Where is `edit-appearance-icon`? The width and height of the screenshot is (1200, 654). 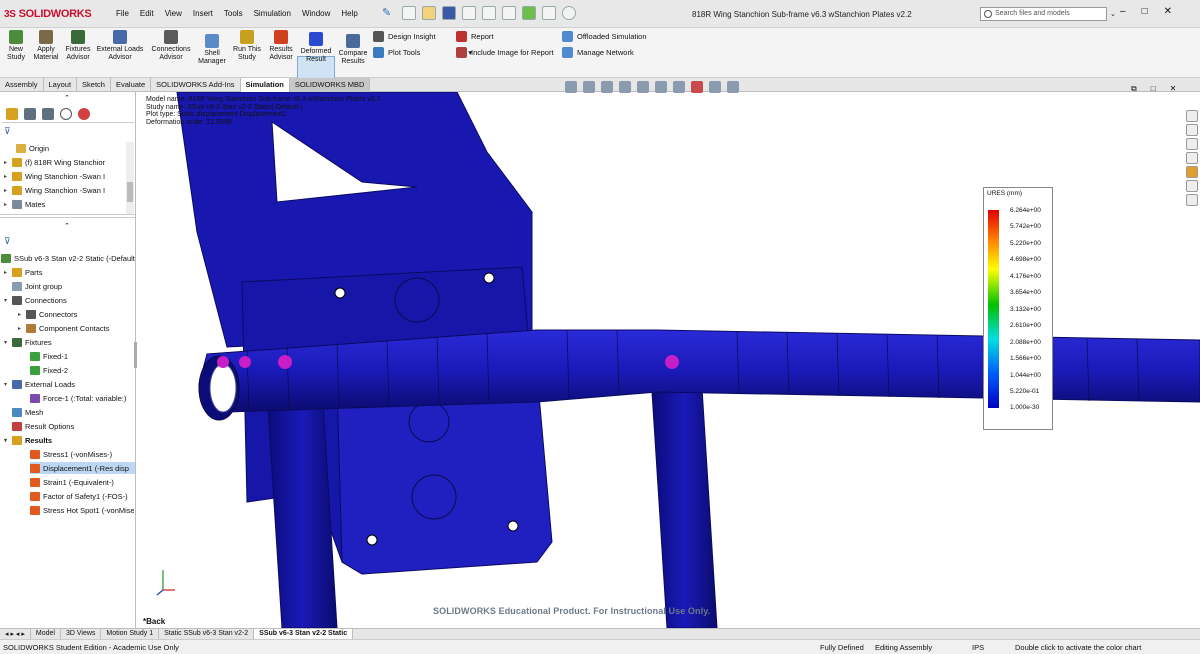 edit-appearance-icon is located at coordinates (697, 87).